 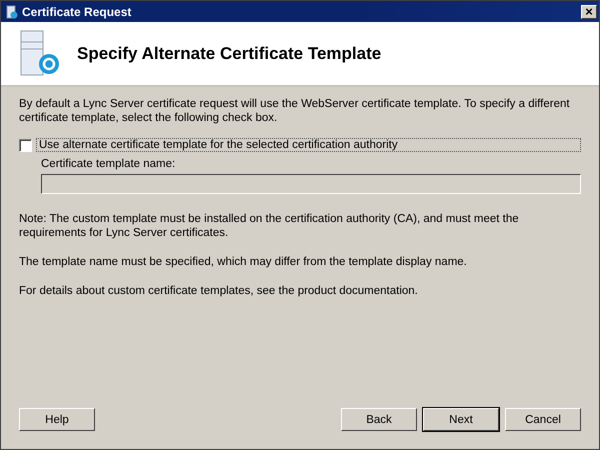 What do you see at coordinates (543, 419) in the screenshot?
I see `dialog-button: Cancel` at bounding box center [543, 419].